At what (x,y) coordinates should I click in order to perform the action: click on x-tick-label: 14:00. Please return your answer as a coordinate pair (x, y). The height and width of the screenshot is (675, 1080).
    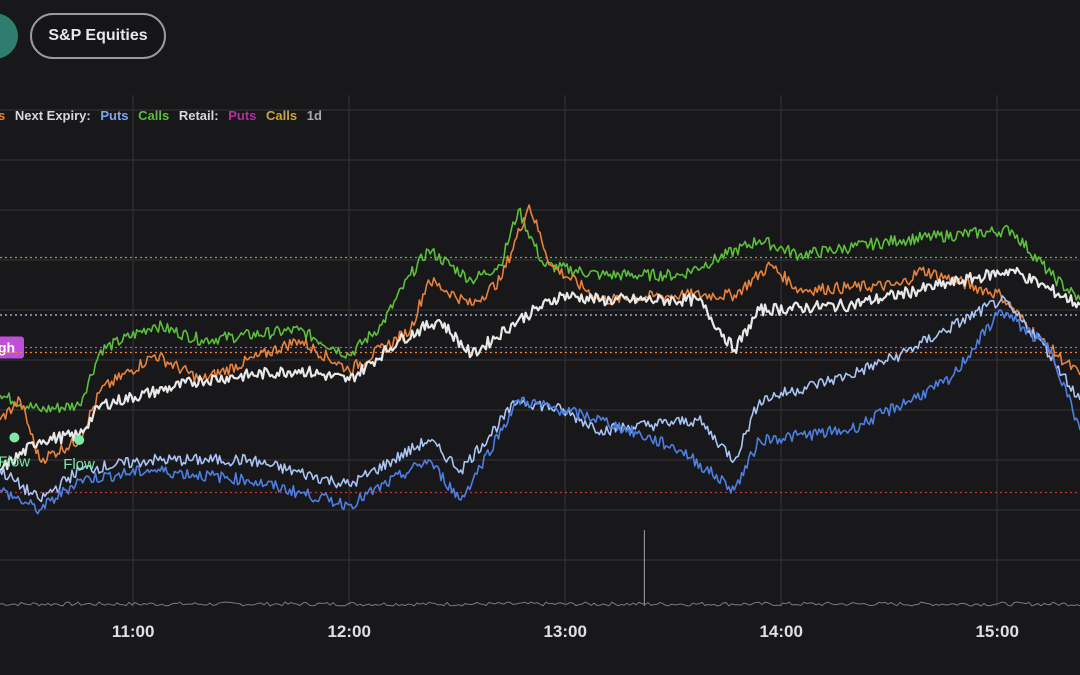
    Looking at the image, I should click on (780, 631).